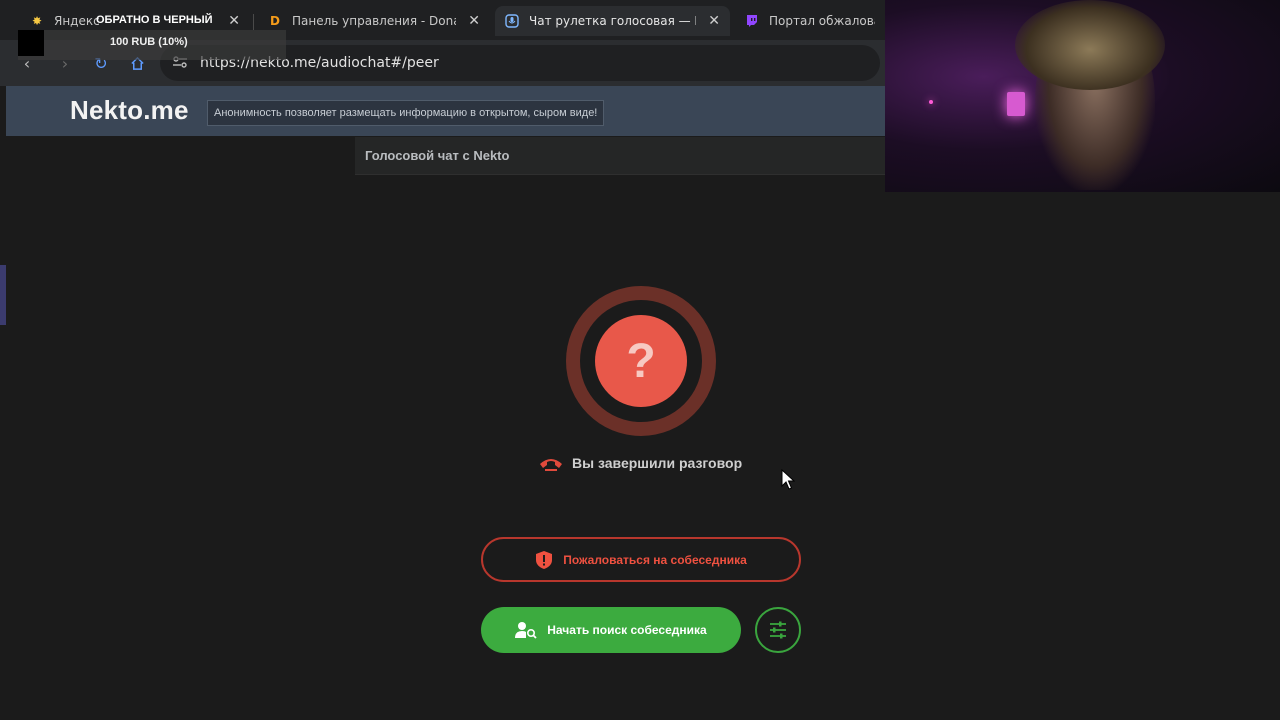 The image size is (1280, 720). Describe the element at coordinates (657, 463) in the screenshot. I see `call-ended-text: Вы завершили разговор` at that location.